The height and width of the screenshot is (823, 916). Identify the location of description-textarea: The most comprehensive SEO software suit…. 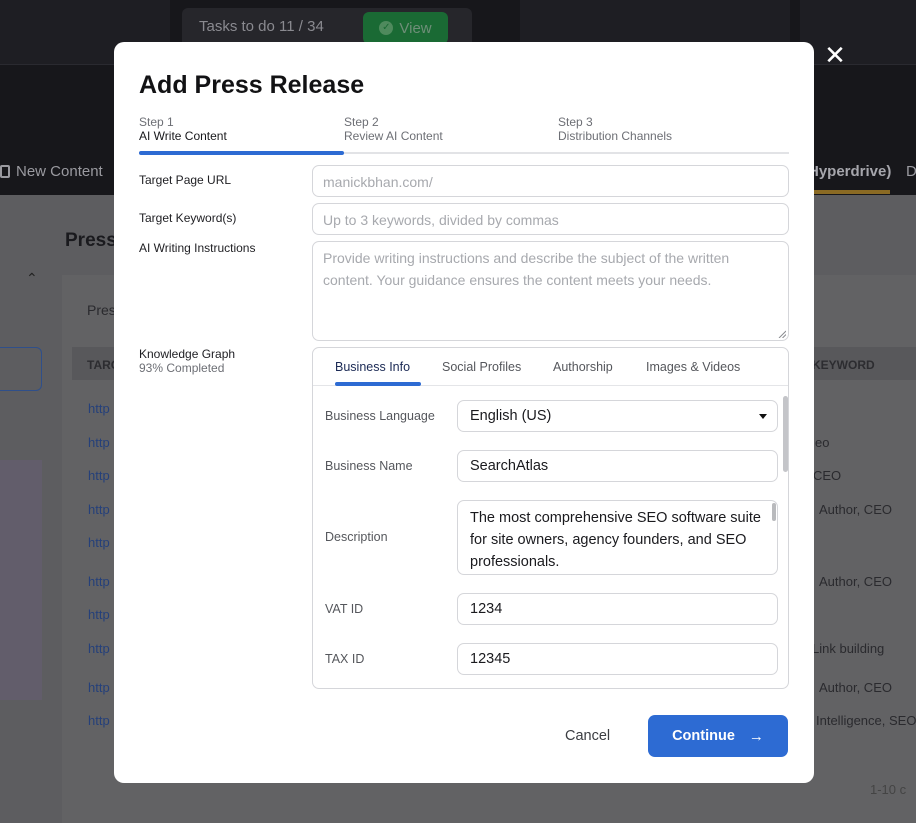
(617, 537).